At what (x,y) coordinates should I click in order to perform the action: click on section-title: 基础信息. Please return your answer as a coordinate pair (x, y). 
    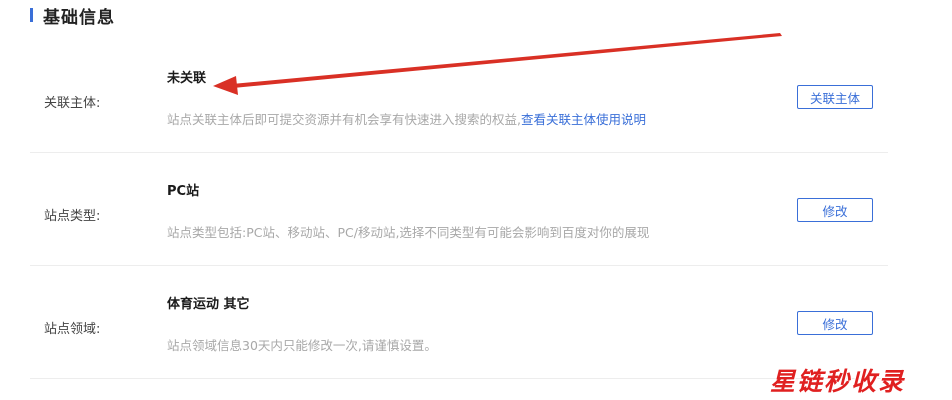
    Looking at the image, I should click on (79, 17).